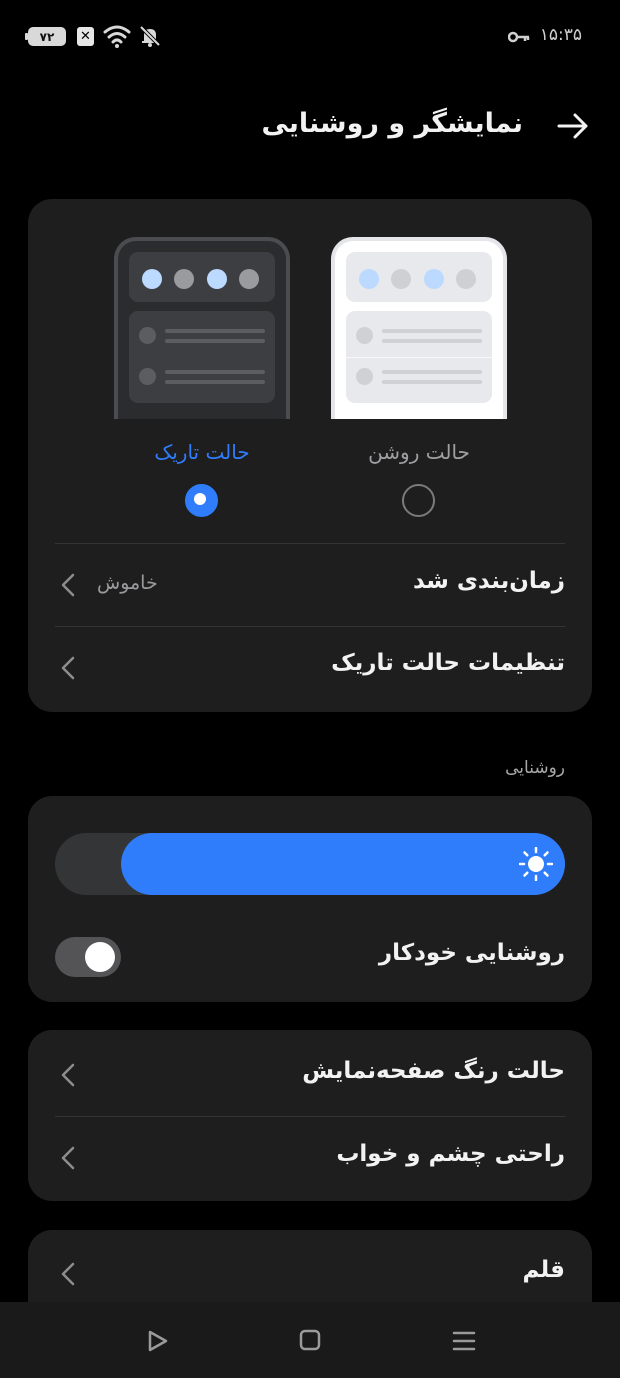 This screenshot has height=1378, width=620. I want to click on status-bar: ۷۲ ✕ ۱۵:۳۵, so click(310, 36).